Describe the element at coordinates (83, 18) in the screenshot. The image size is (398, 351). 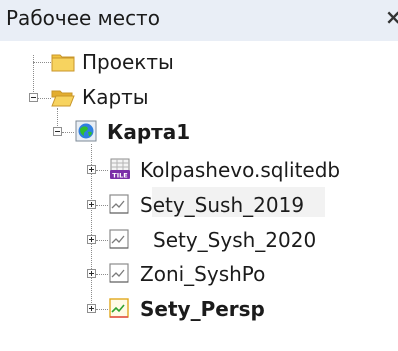
I see `panel-title: Рабочее место` at that location.